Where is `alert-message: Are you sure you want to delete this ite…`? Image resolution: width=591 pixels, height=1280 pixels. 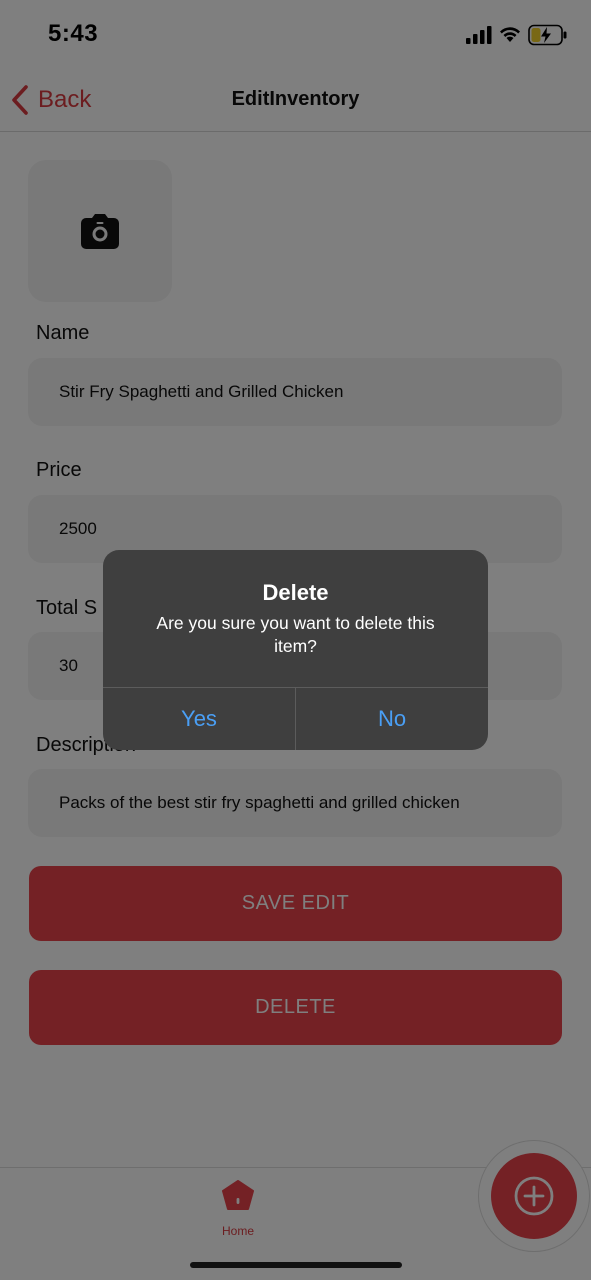 alert-message: Are you sure you want to delete this ite… is located at coordinates (295, 634).